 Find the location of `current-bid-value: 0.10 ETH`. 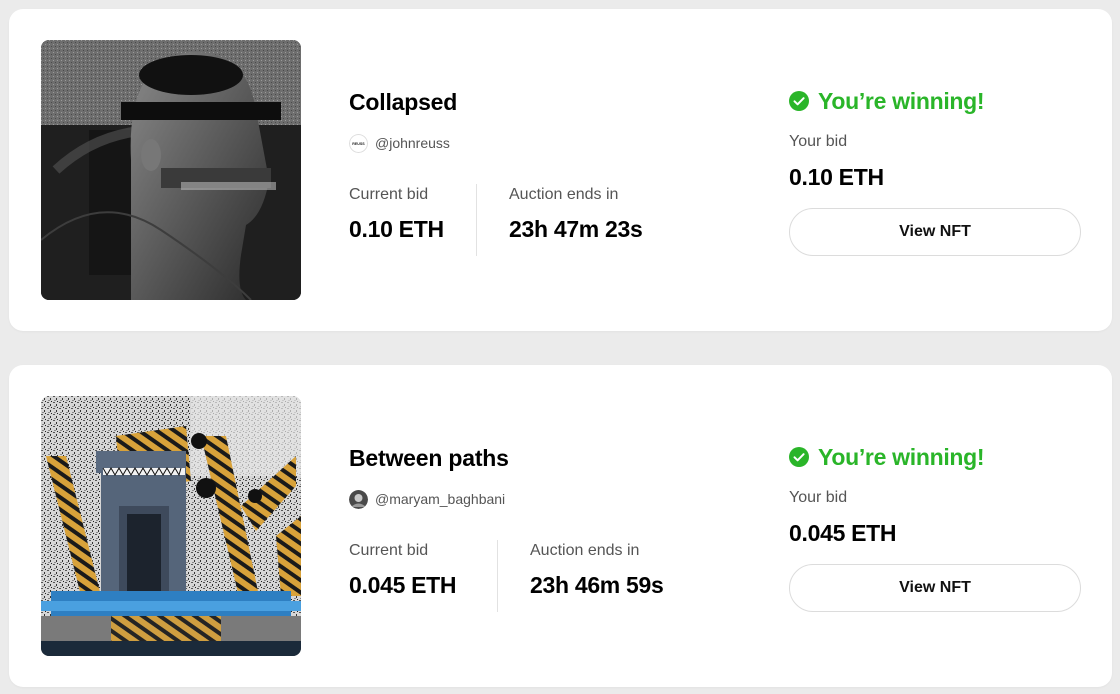

current-bid-value: 0.10 ETH is located at coordinates (396, 229).